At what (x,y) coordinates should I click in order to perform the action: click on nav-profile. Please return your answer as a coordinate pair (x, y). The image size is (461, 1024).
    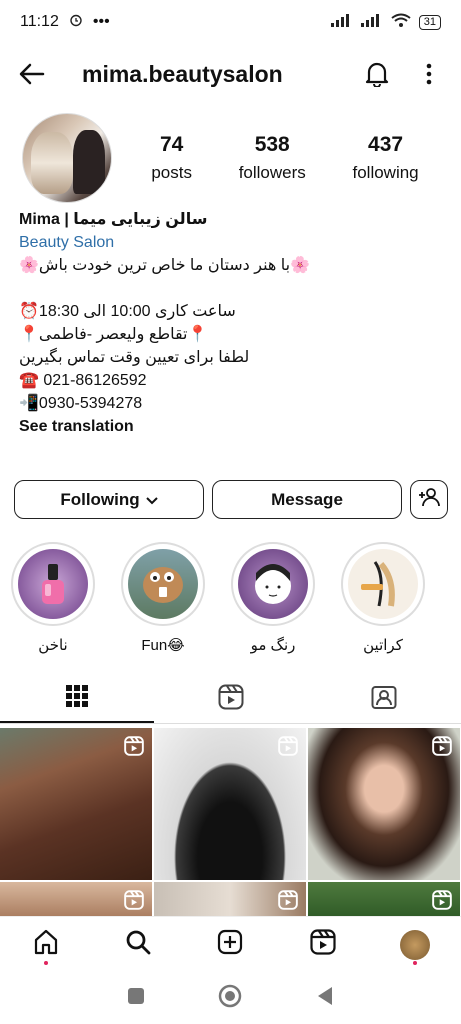
    Looking at the image, I should click on (415, 945).